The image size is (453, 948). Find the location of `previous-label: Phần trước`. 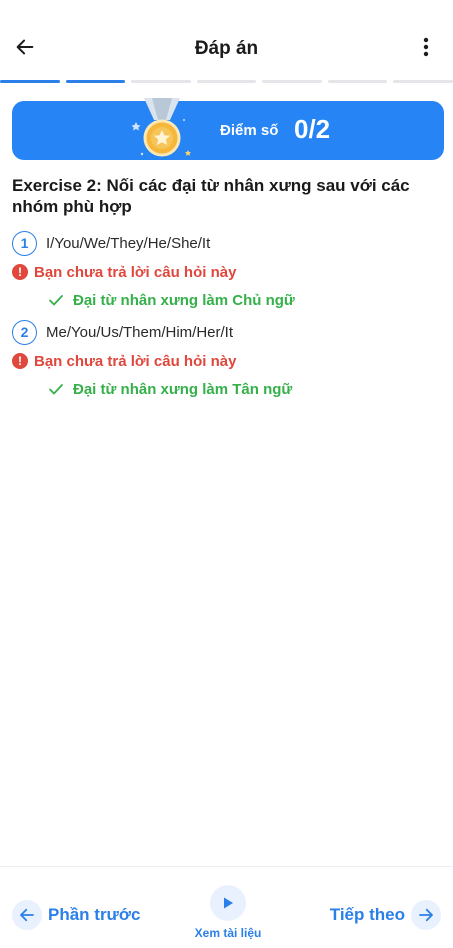

previous-label: Phần trước is located at coordinates (94, 914).